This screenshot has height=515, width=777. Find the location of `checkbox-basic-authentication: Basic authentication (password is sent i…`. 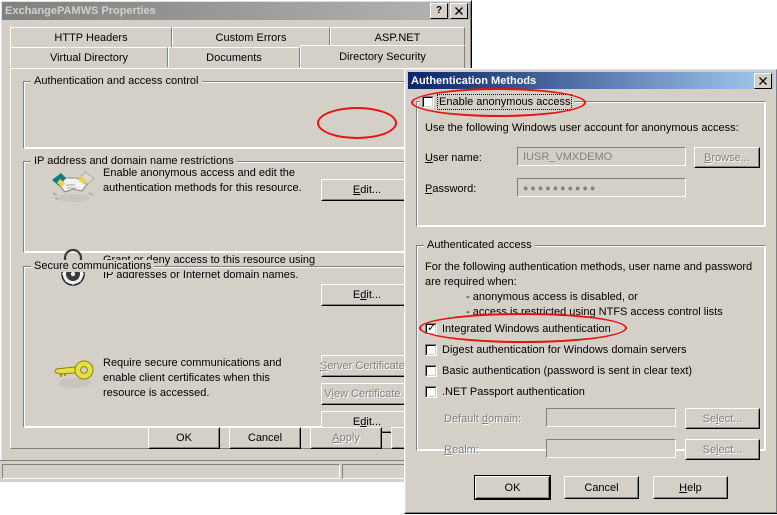

checkbox-basic-authentication: Basic authentication (password is sent i… is located at coordinates (558, 371).